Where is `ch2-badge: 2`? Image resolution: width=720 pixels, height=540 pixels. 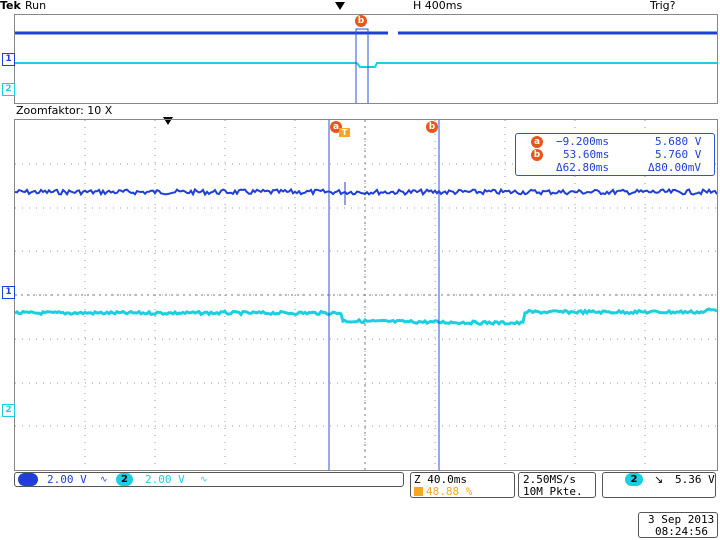 ch2-badge: 2 is located at coordinates (124, 479).